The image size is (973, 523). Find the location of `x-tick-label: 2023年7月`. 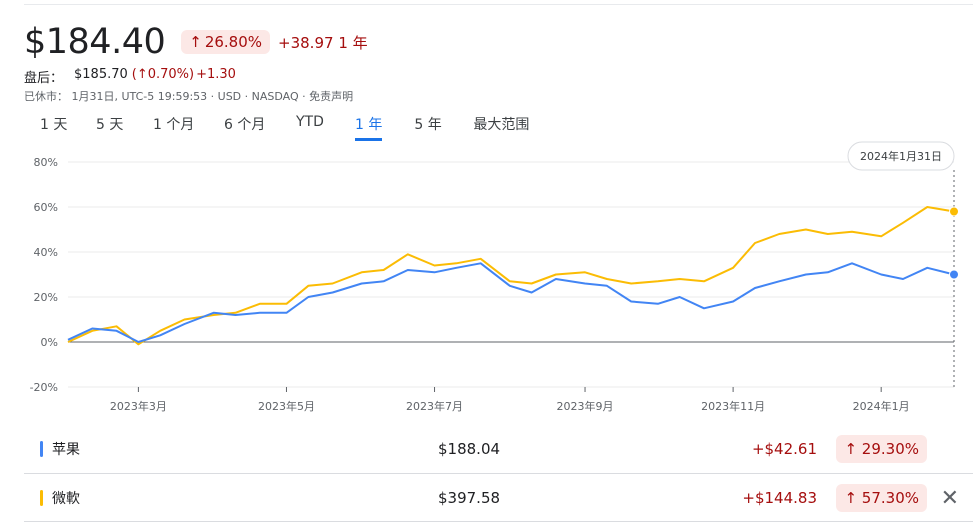

x-tick-label: 2023年7月 is located at coordinates (434, 406).